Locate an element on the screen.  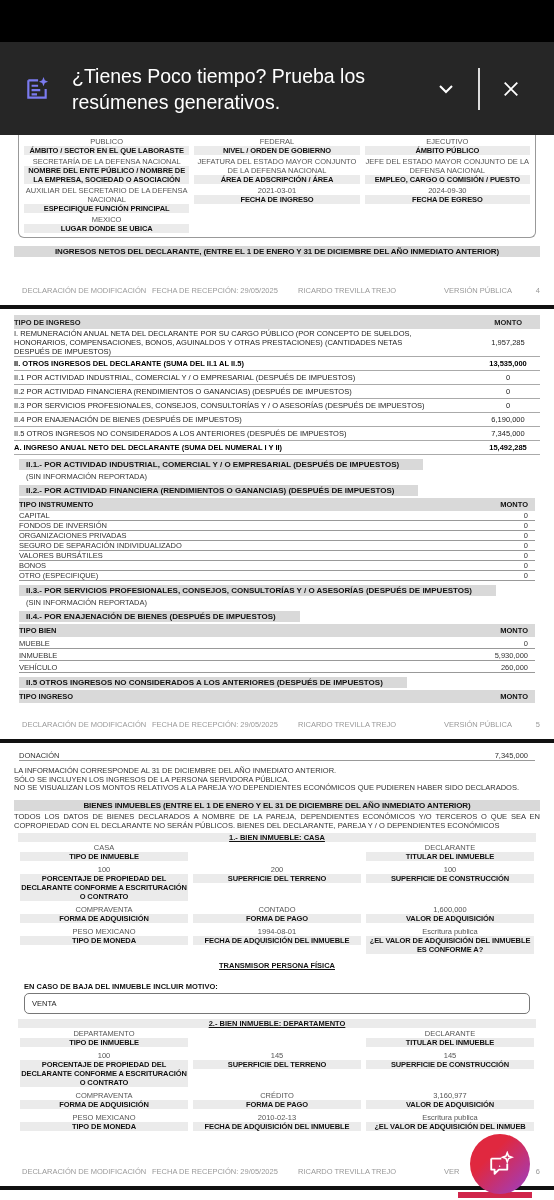
ai-summary-icon is located at coordinates (37, 88).